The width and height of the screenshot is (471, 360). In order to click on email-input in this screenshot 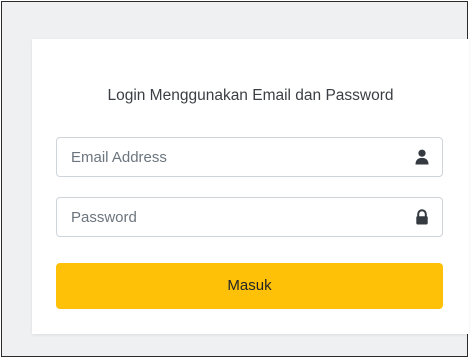, I will do `click(229, 157)`.